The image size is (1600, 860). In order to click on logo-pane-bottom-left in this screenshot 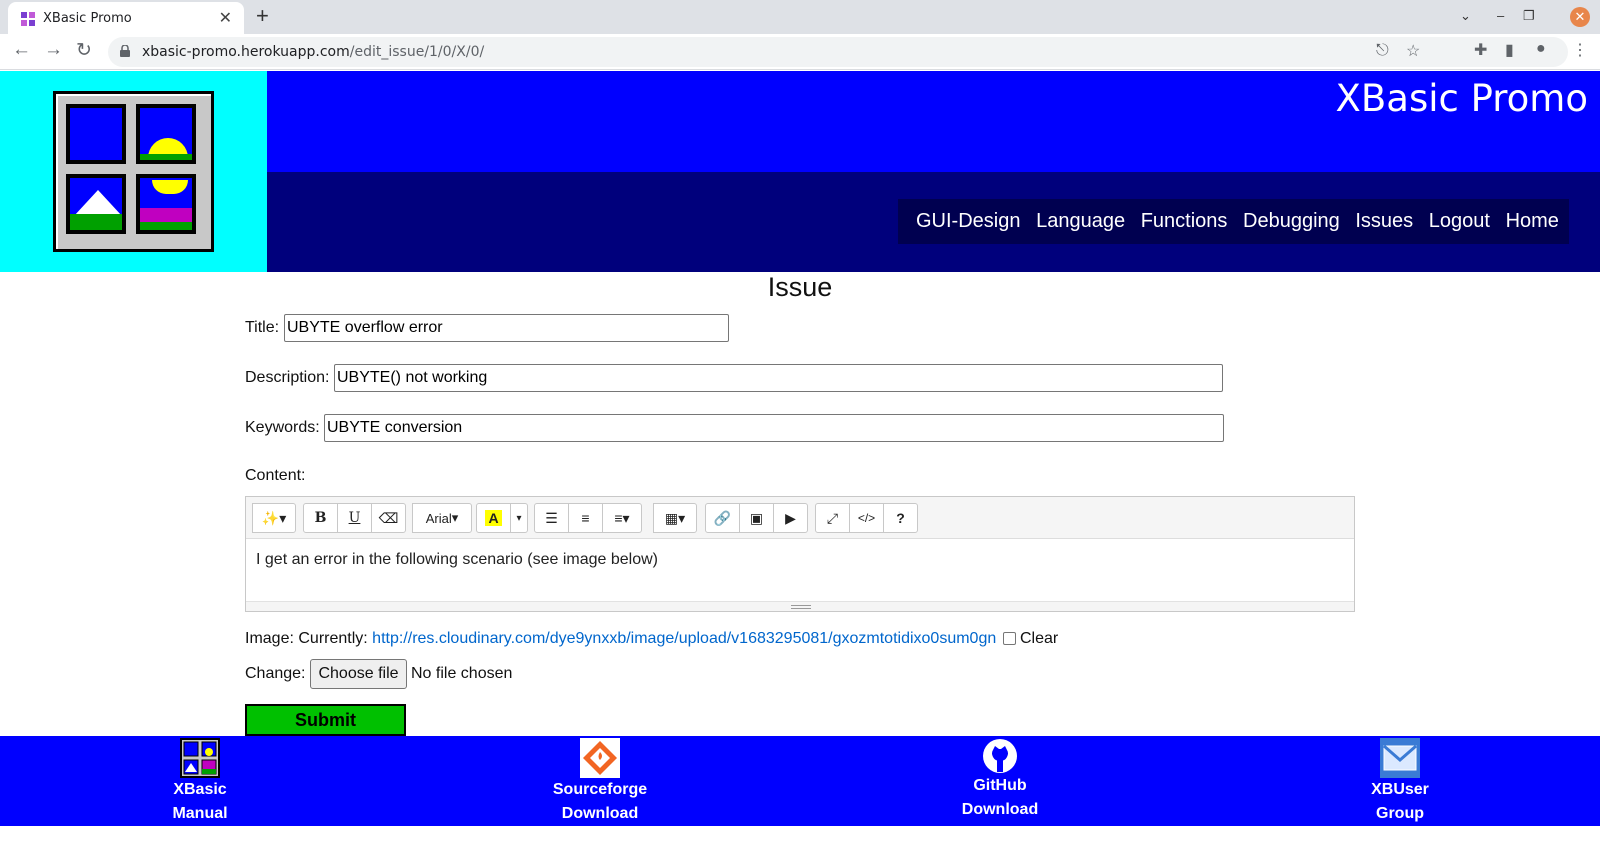, I will do `click(96, 204)`.